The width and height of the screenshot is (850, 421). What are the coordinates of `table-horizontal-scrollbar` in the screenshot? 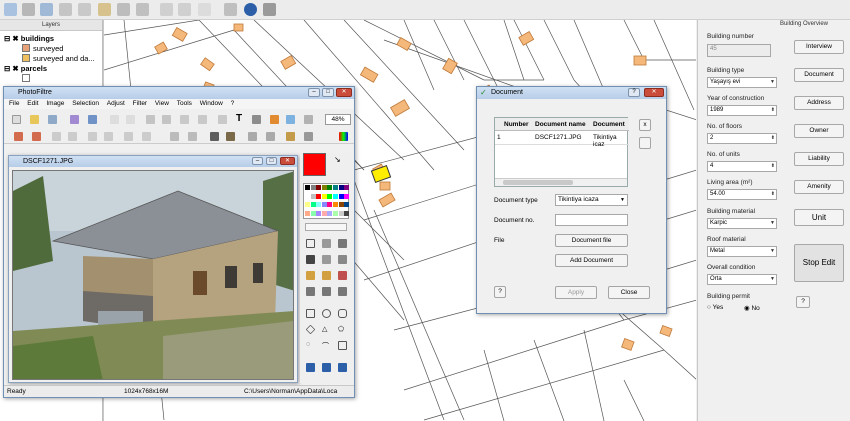 It's located at (561, 182).